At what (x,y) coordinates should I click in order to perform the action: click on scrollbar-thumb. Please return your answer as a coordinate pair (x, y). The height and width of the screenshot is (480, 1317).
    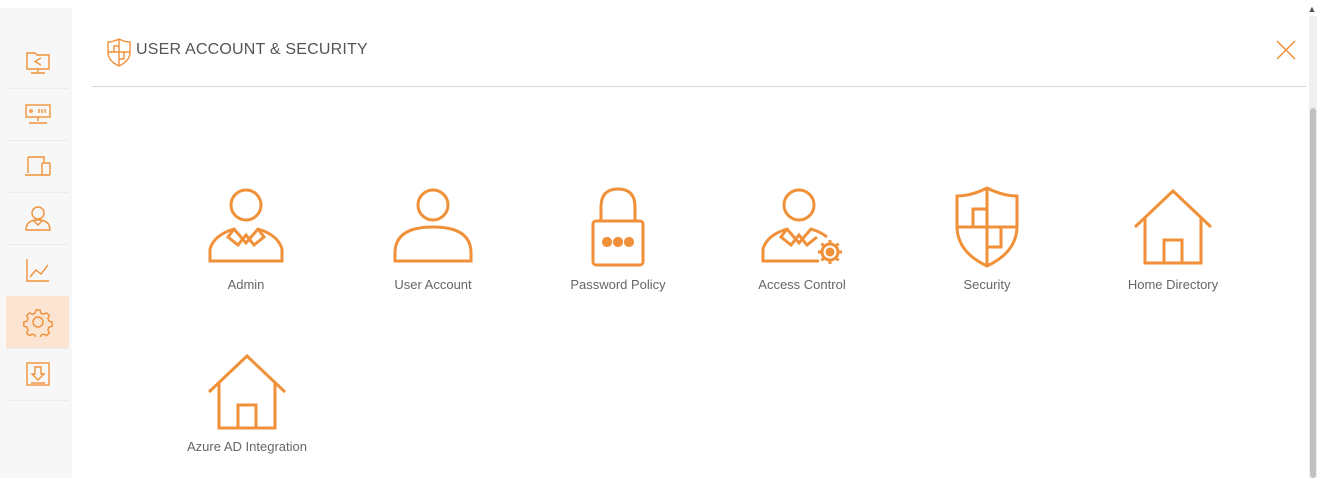
    Looking at the image, I should click on (1313, 293).